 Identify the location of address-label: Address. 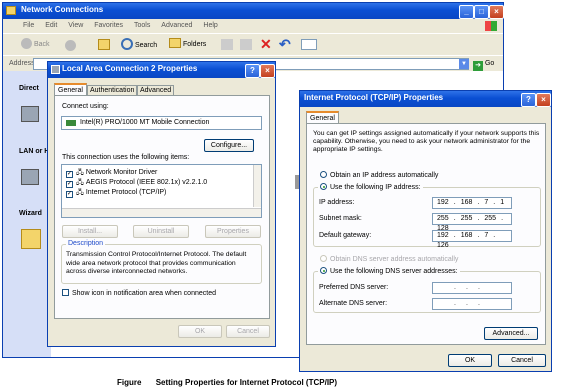
(22, 63).